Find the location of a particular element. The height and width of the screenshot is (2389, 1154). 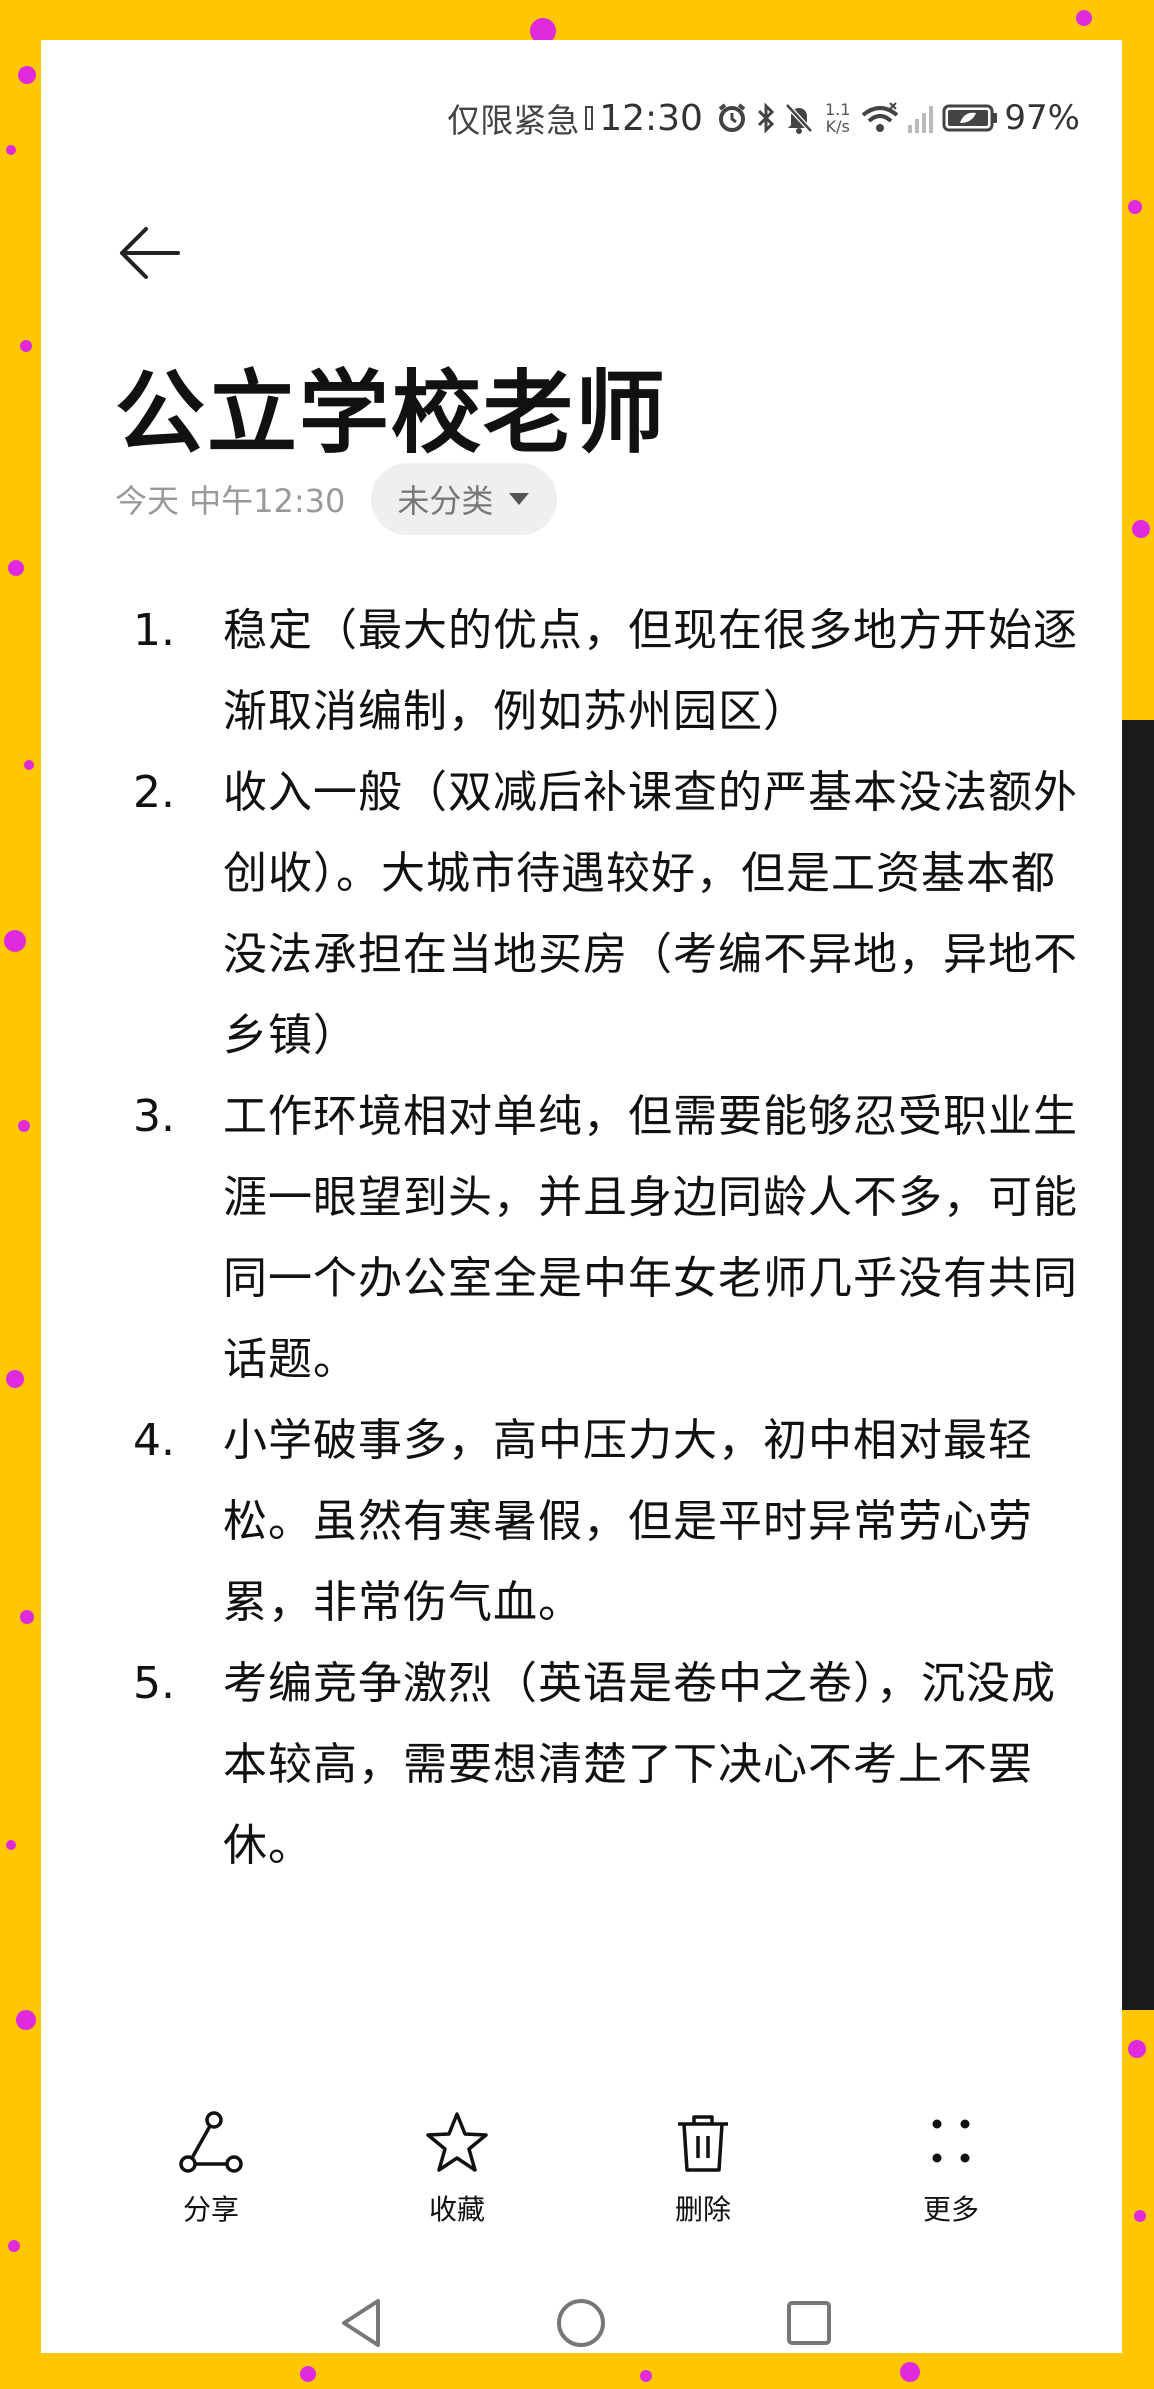

caret-down-icon is located at coordinates (519, 499).